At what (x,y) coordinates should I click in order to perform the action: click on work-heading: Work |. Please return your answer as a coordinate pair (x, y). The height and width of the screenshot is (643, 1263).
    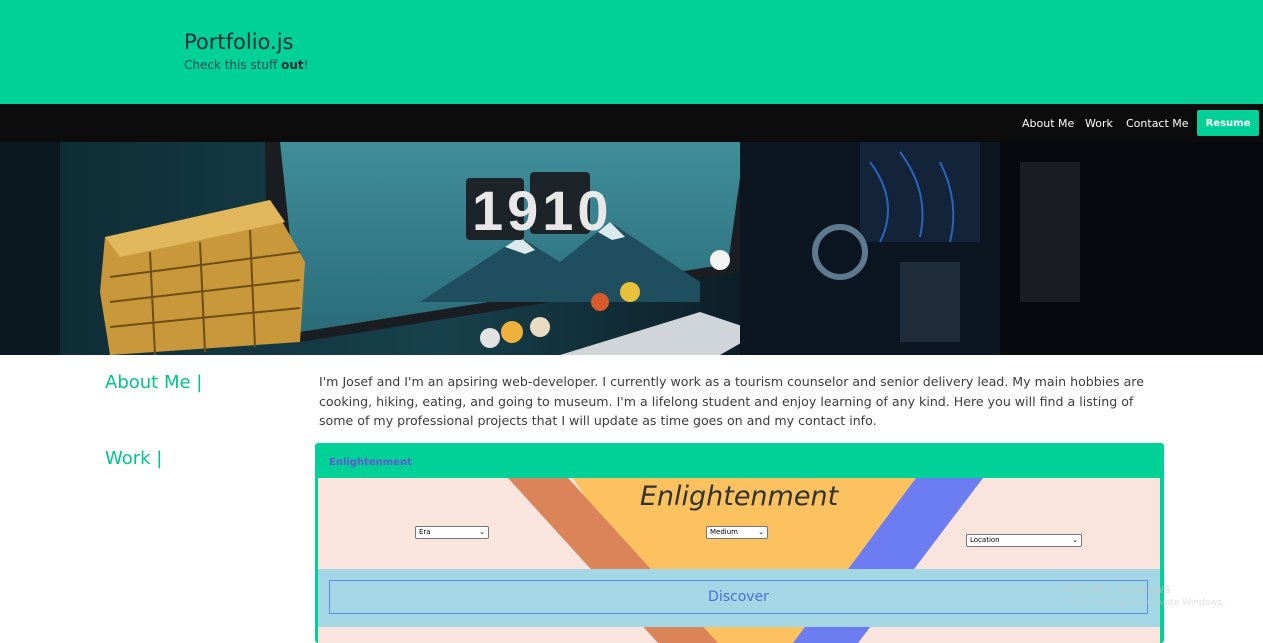
    Looking at the image, I should click on (134, 458).